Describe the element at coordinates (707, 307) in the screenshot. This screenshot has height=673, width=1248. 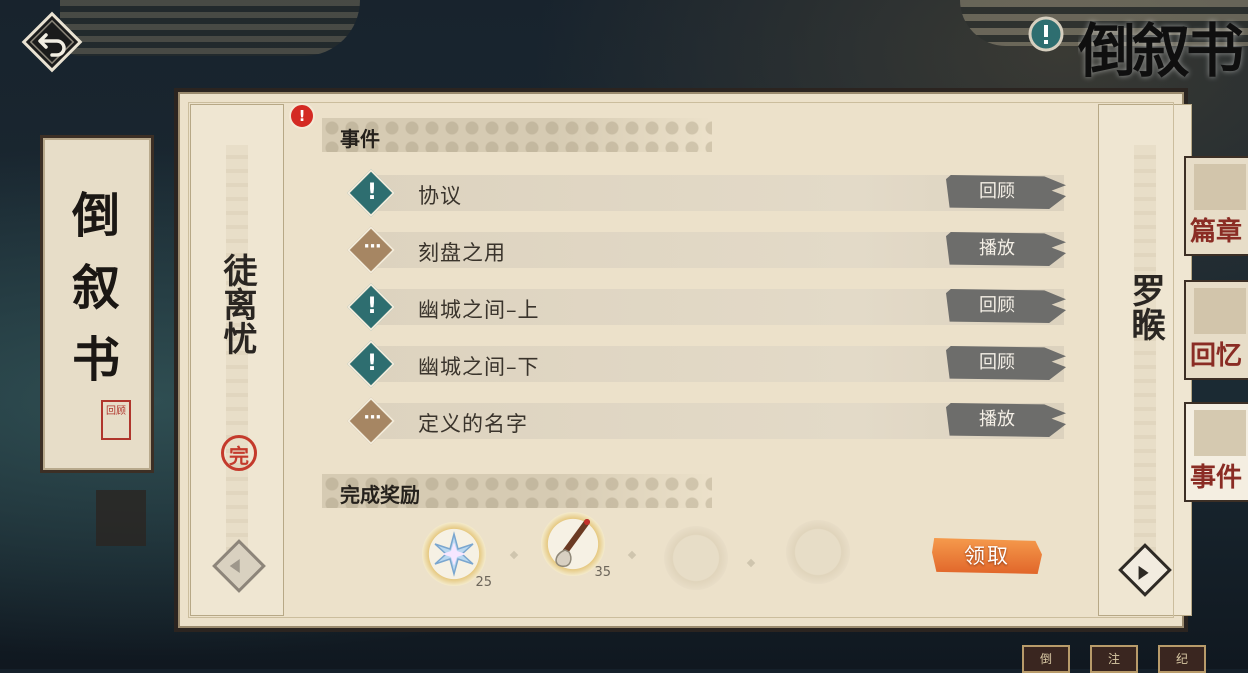
I see `event-row: ! 幽城之间–上 回顾` at that location.